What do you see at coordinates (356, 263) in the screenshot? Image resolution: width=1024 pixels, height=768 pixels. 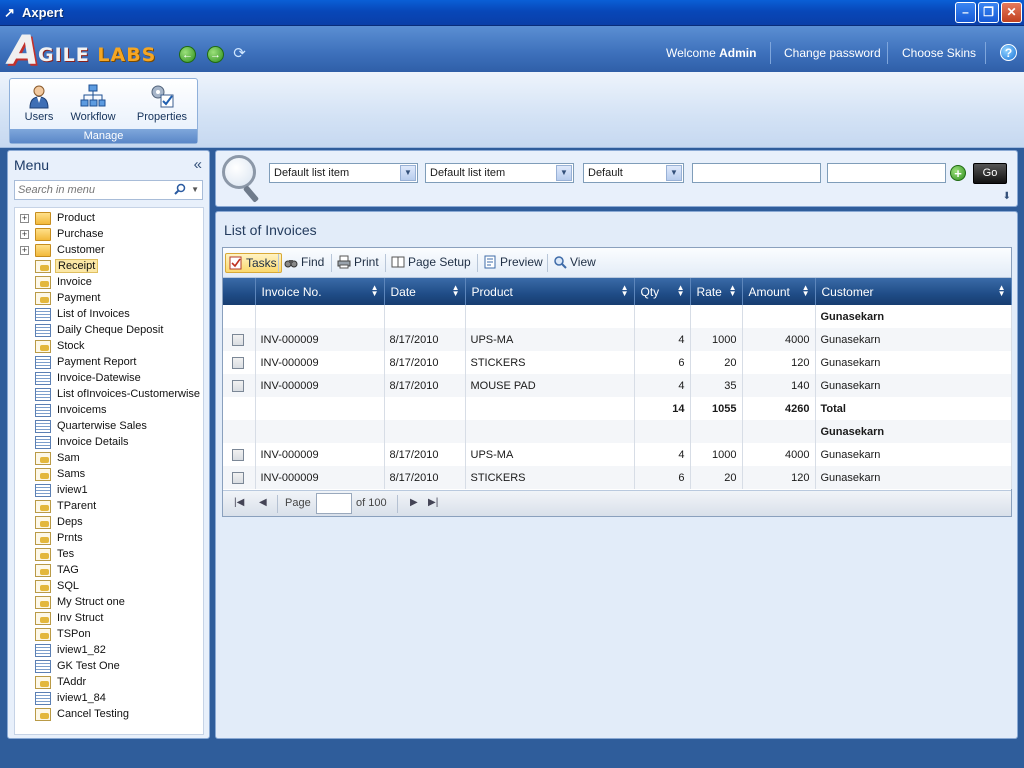 I see `print-button: Print` at bounding box center [356, 263].